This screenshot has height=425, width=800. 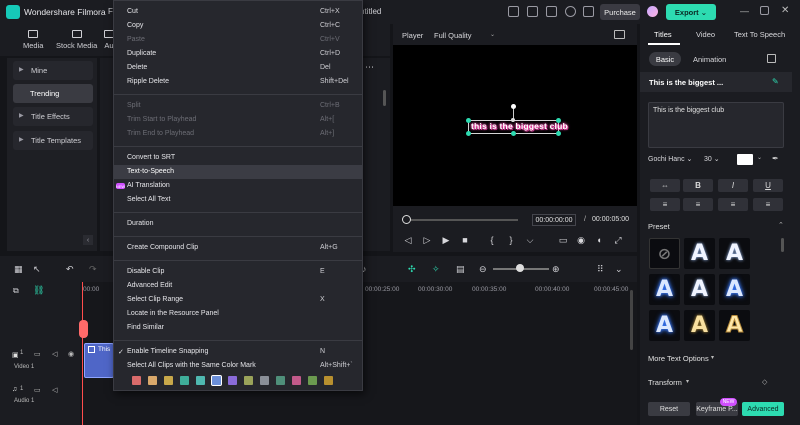 I want to click on reset-button: Reset, so click(x=669, y=409).